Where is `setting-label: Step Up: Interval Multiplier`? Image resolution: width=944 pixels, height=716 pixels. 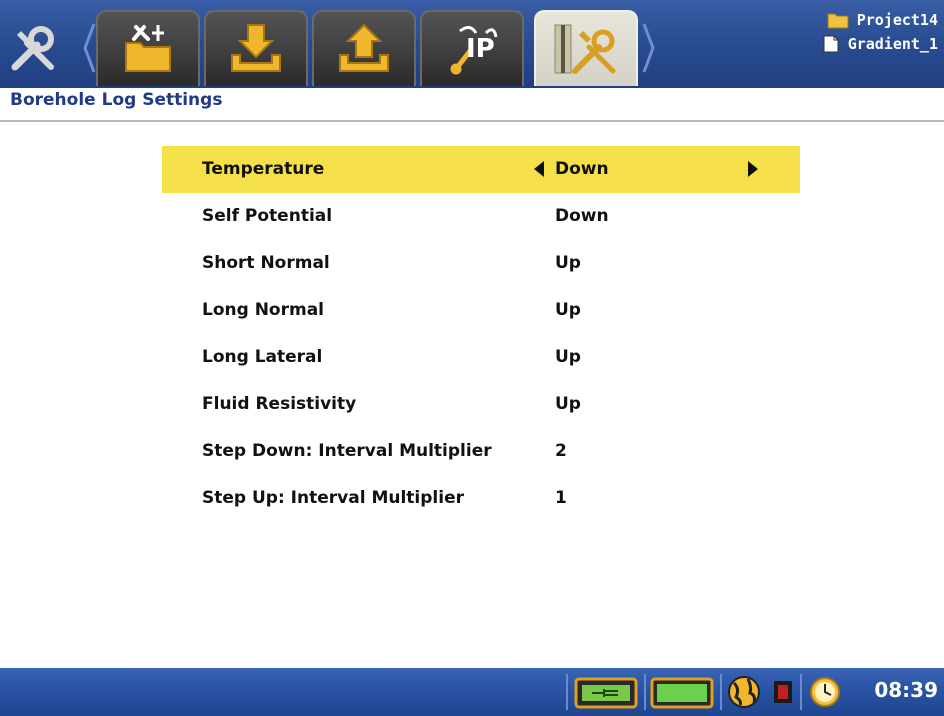 setting-label: Step Up: Interval Multiplier is located at coordinates (333, 498).